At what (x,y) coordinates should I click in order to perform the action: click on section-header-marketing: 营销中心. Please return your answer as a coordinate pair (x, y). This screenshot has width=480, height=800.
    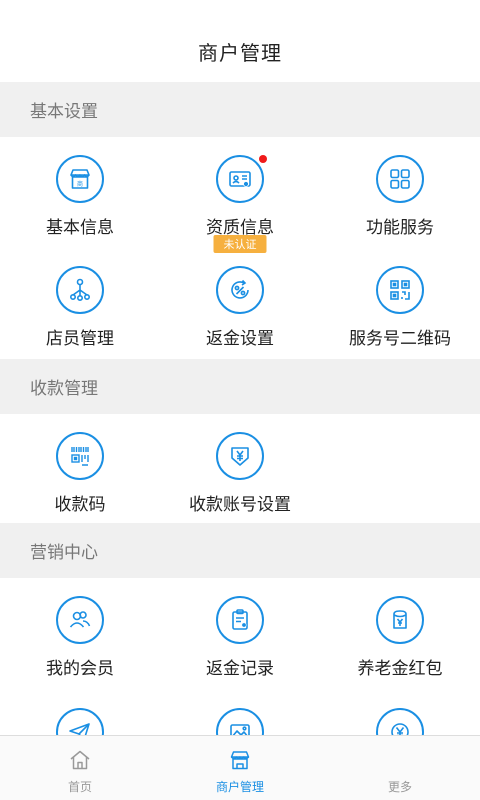
    Looking at the image, I should click on (240, 550).